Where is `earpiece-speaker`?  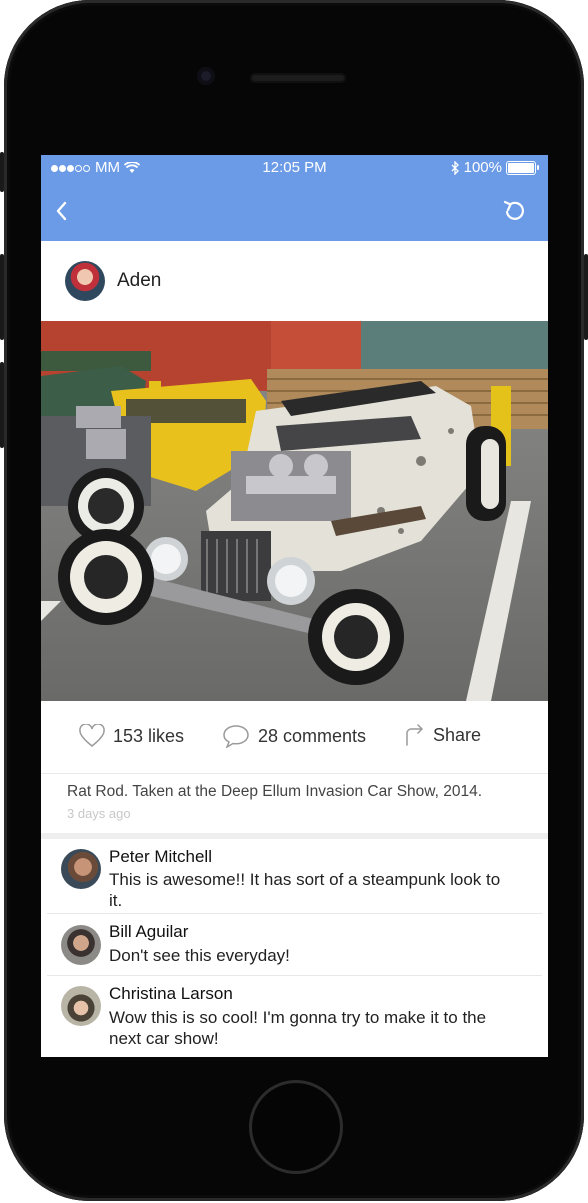
earpiece-speaker is located at coordinates (298, 78).